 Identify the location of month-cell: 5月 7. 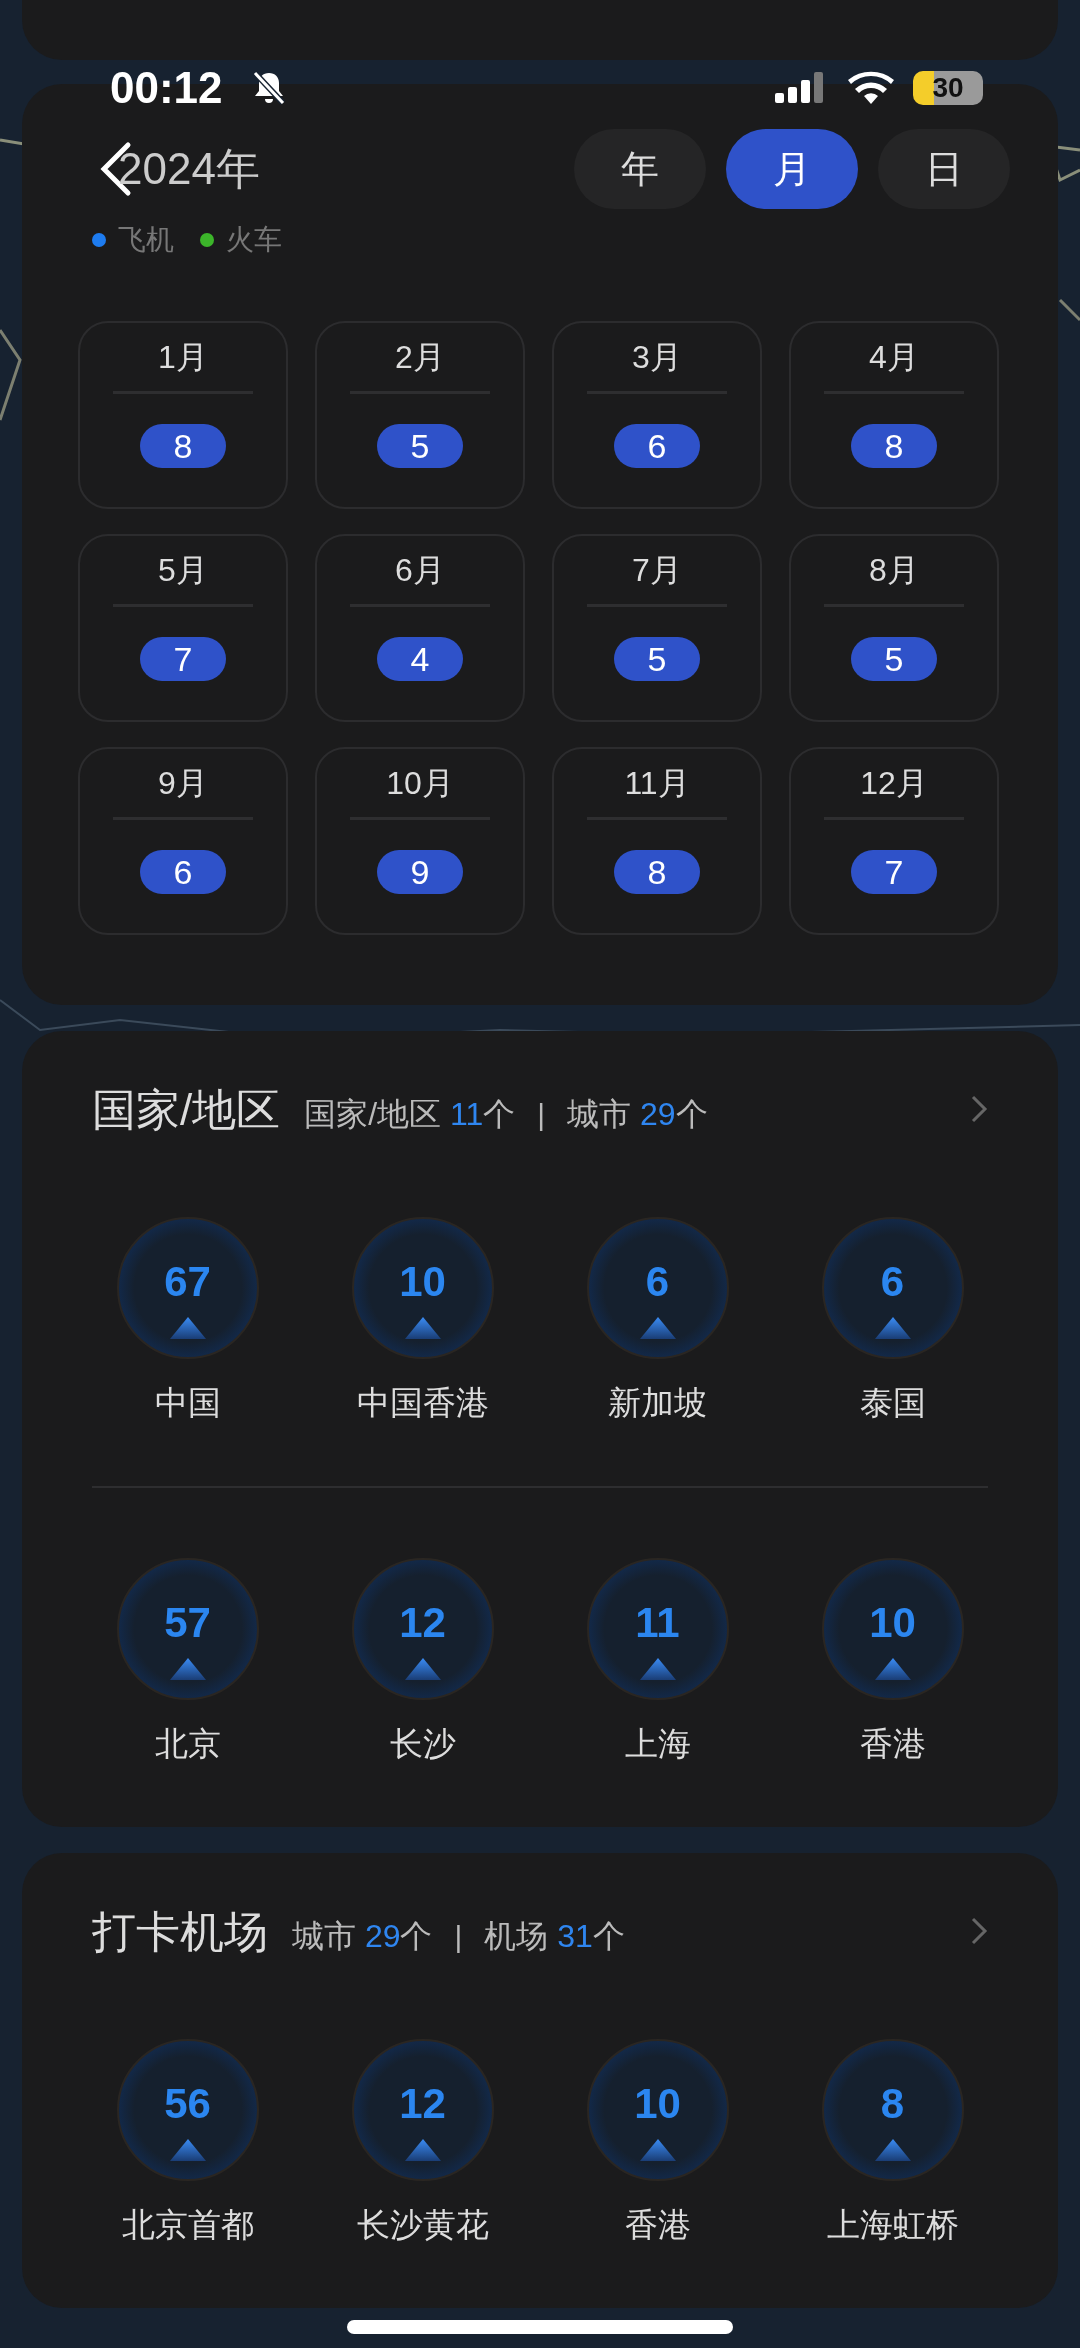
(183, 628).